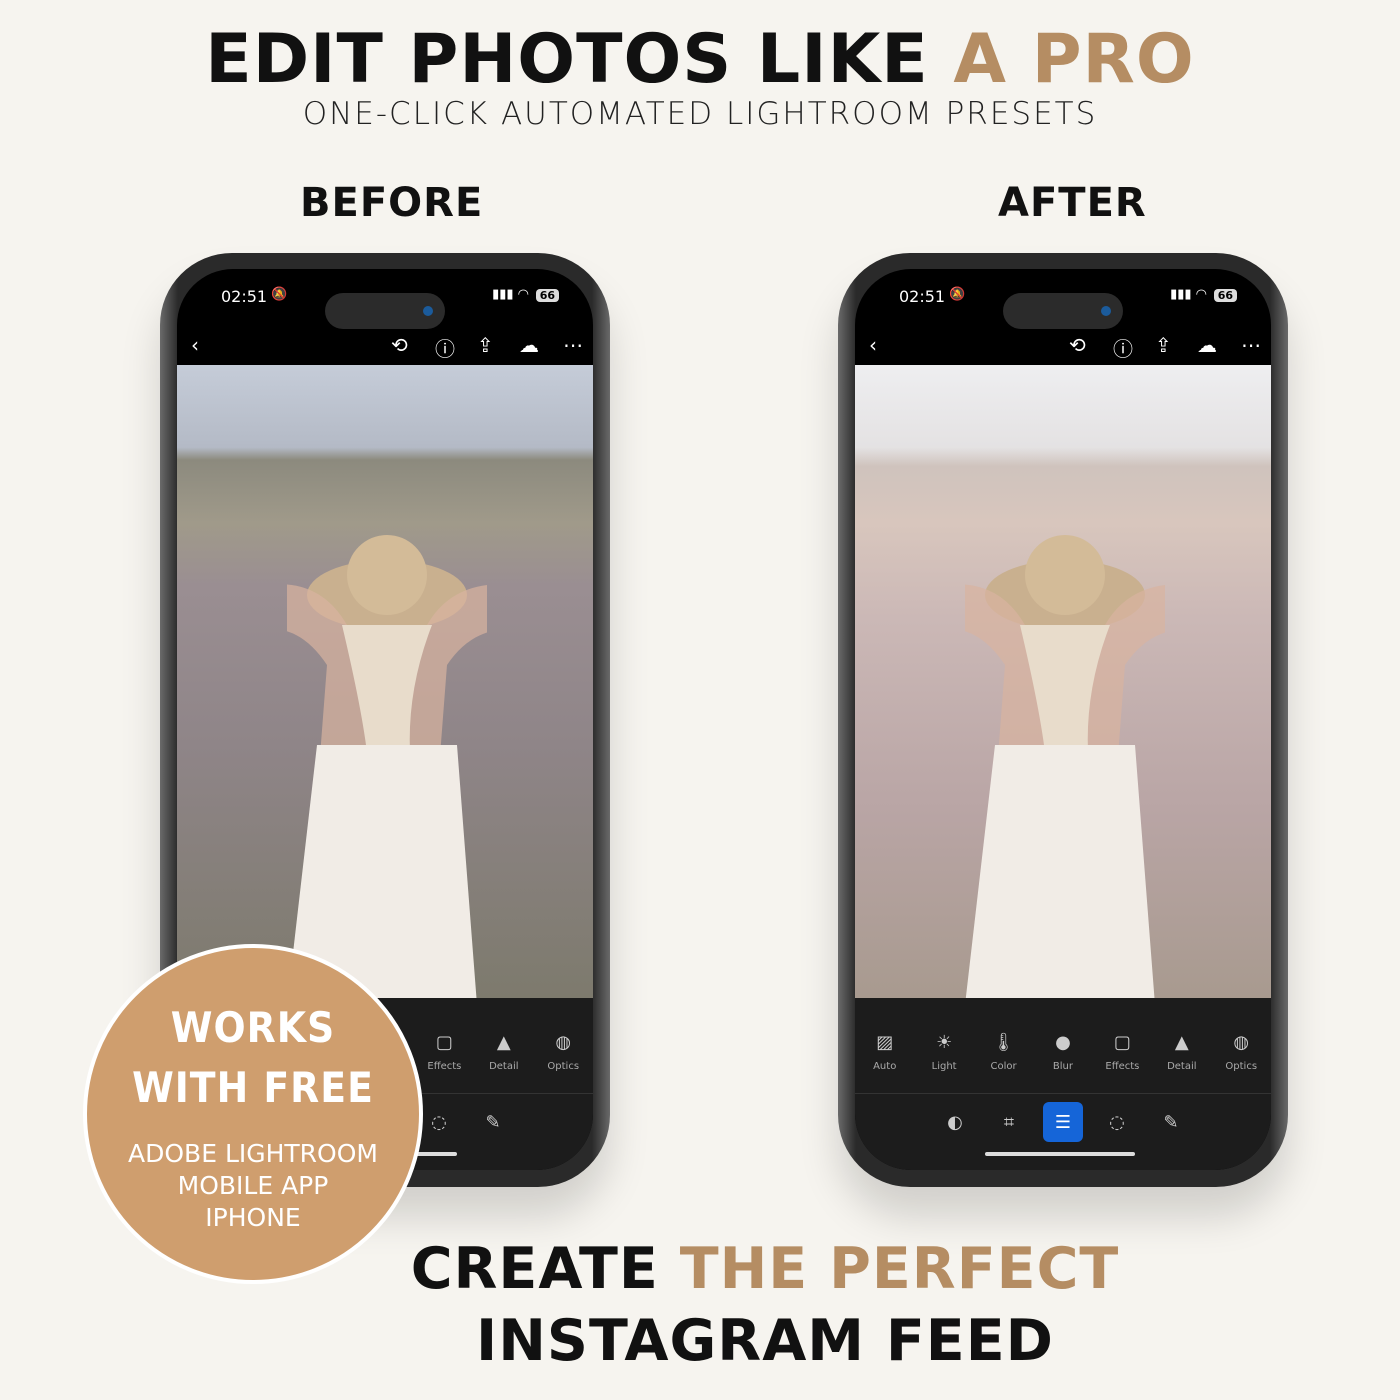 The width and height of the screenshot is (1400, 1400). Describe the element at coordinates (955, 1122) in the screenshot. I see `presets-icon: ◐` at that location.